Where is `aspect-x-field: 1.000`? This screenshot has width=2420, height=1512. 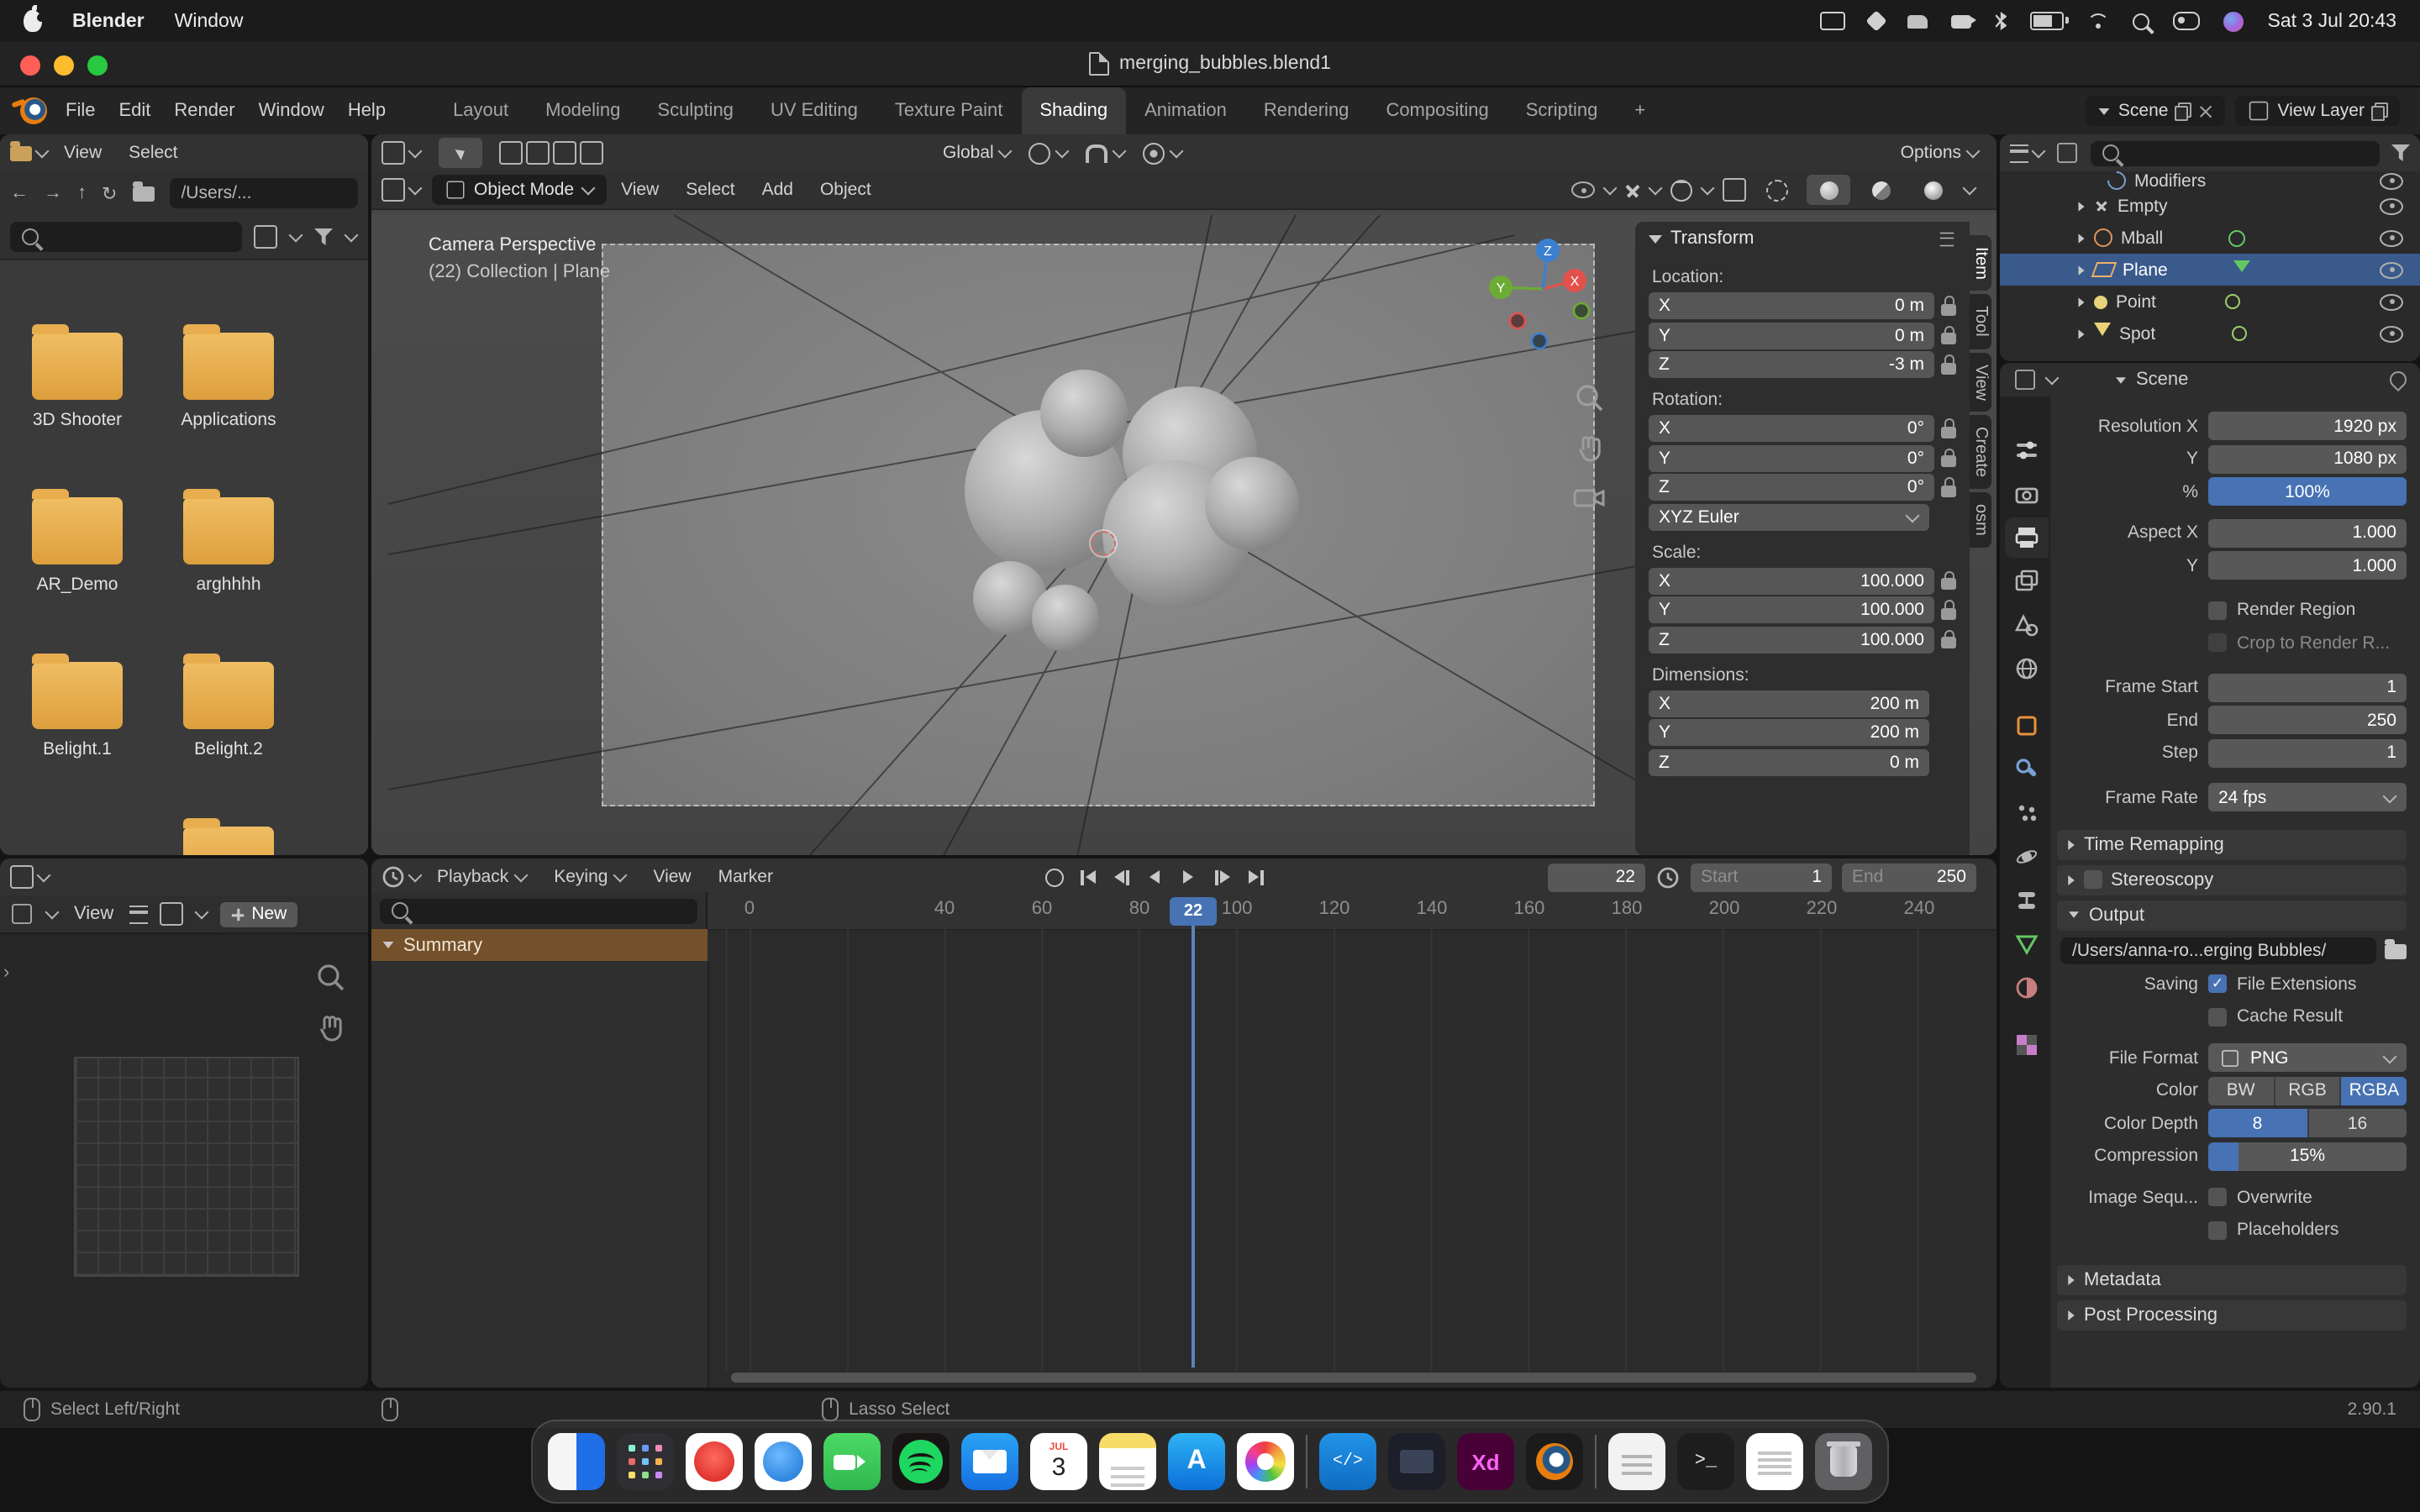 aspect-x-field: 1.000 is located at coordinates (2307, 533).